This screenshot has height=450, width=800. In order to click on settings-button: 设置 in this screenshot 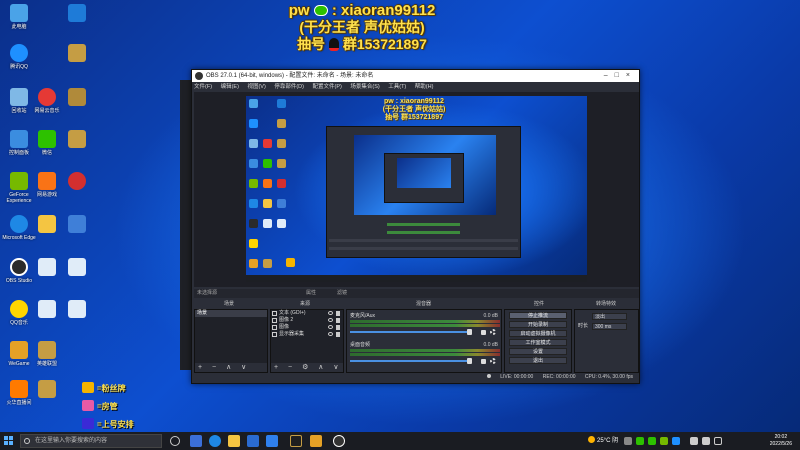, I will do `click(538, 351)`.